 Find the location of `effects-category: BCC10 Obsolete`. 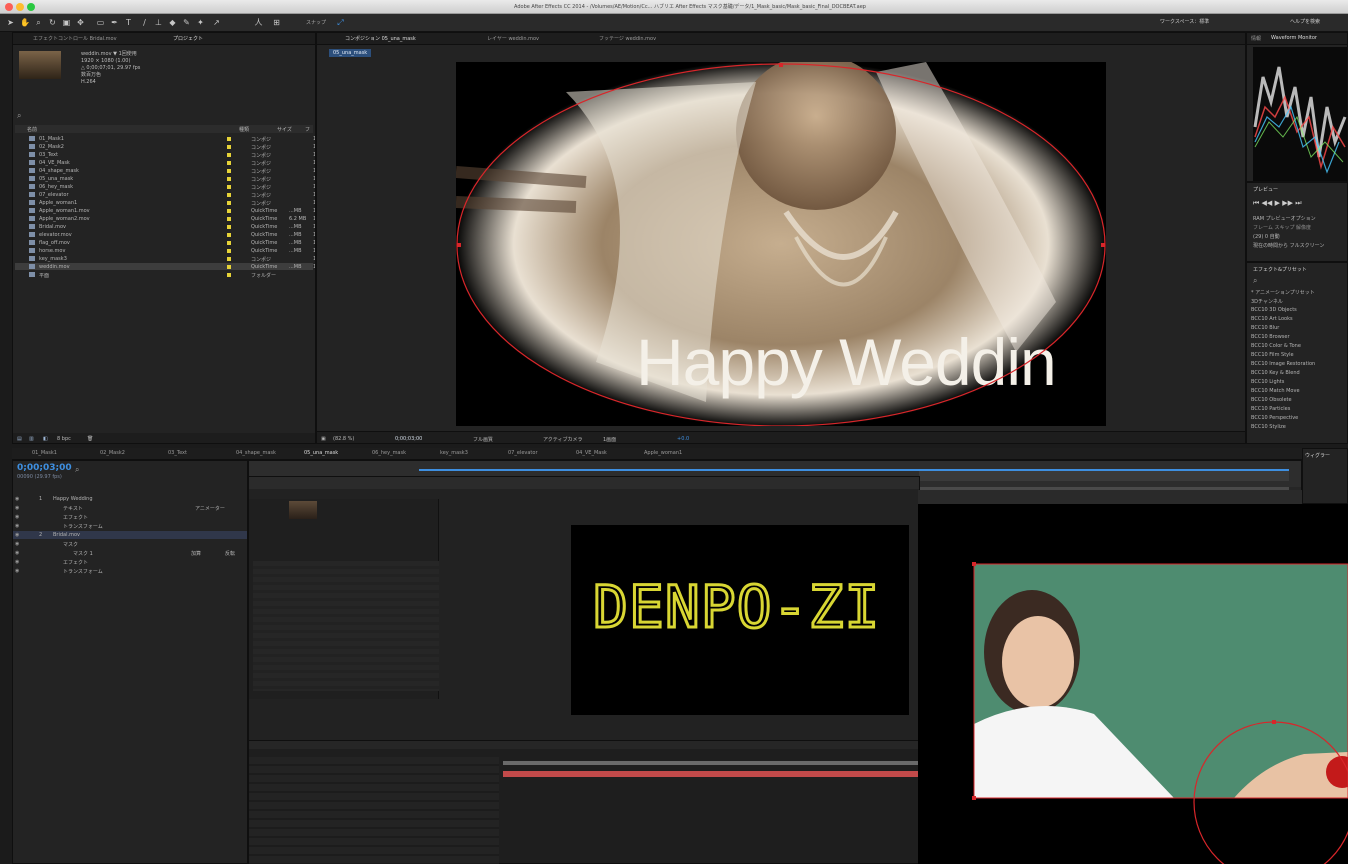

effects-category: BCC10 Obsolete is located at coordinates (1271, 400).